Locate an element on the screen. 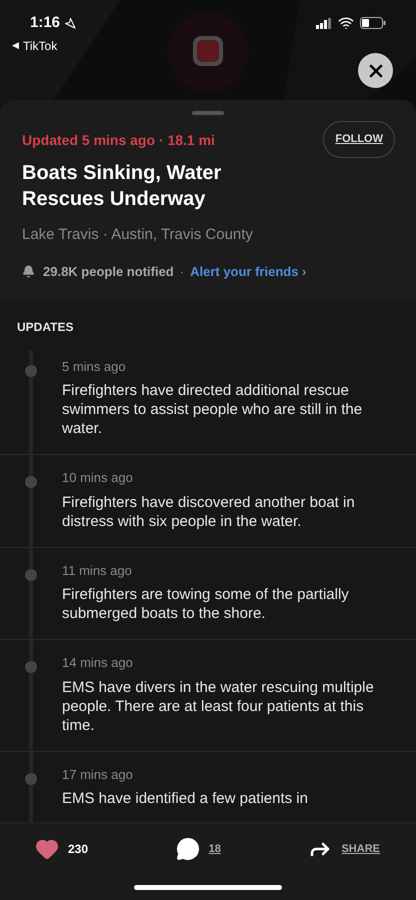 This screenshot has width=416, height=900. update-time: 17 mins ago is located at coordinates (98, 775).